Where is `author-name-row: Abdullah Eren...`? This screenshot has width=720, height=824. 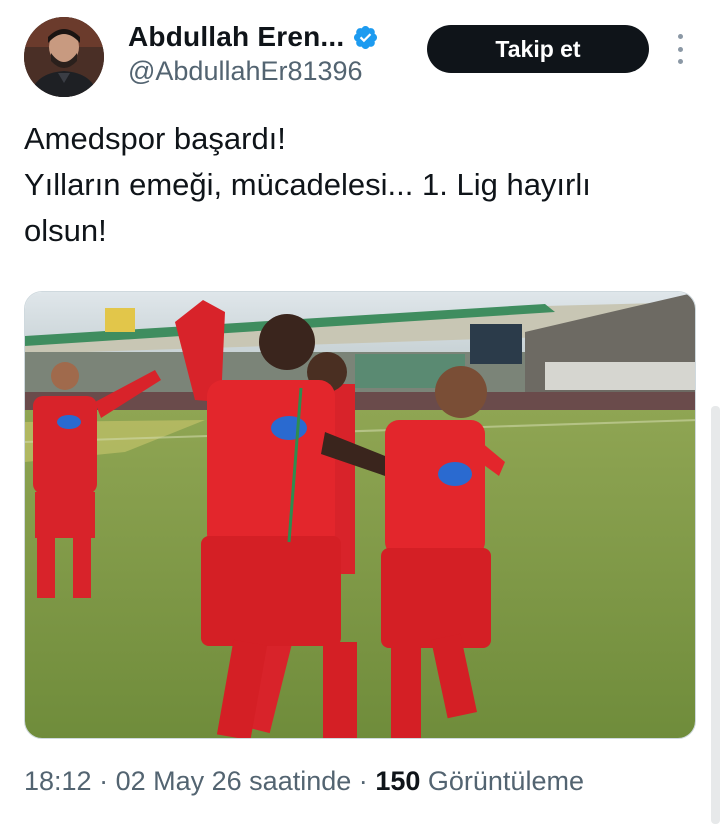 author-name-row: Abdullah Eren... is located at coordinates (253, 37).